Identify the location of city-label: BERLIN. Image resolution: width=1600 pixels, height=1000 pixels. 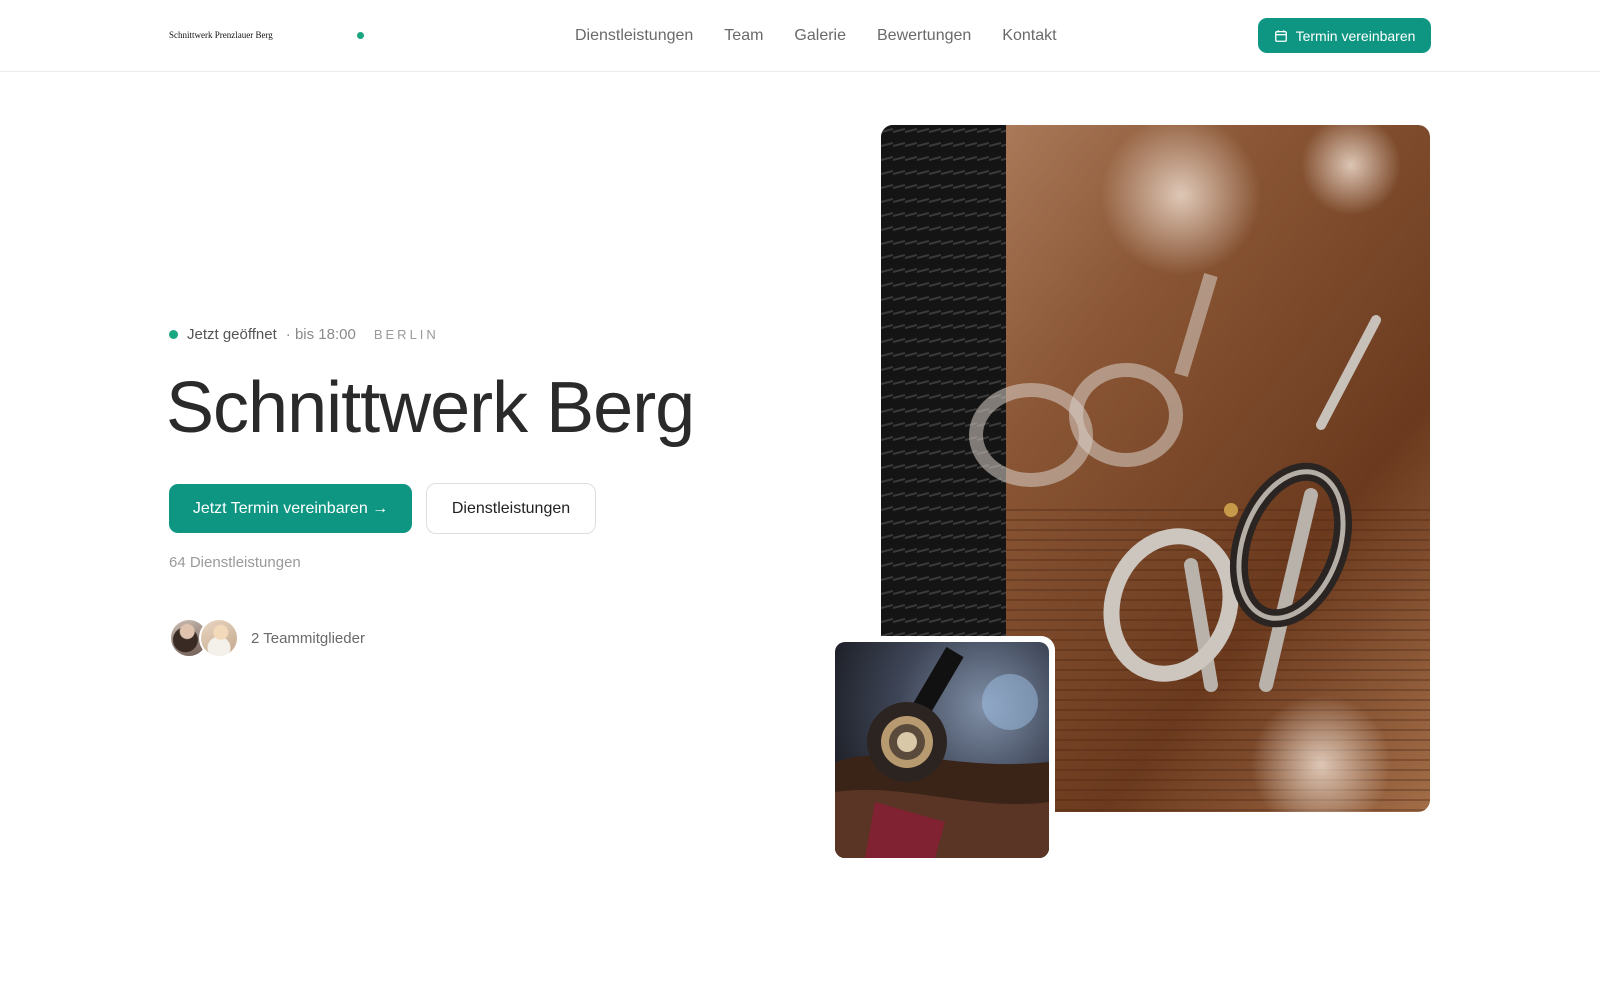
(406, 334).